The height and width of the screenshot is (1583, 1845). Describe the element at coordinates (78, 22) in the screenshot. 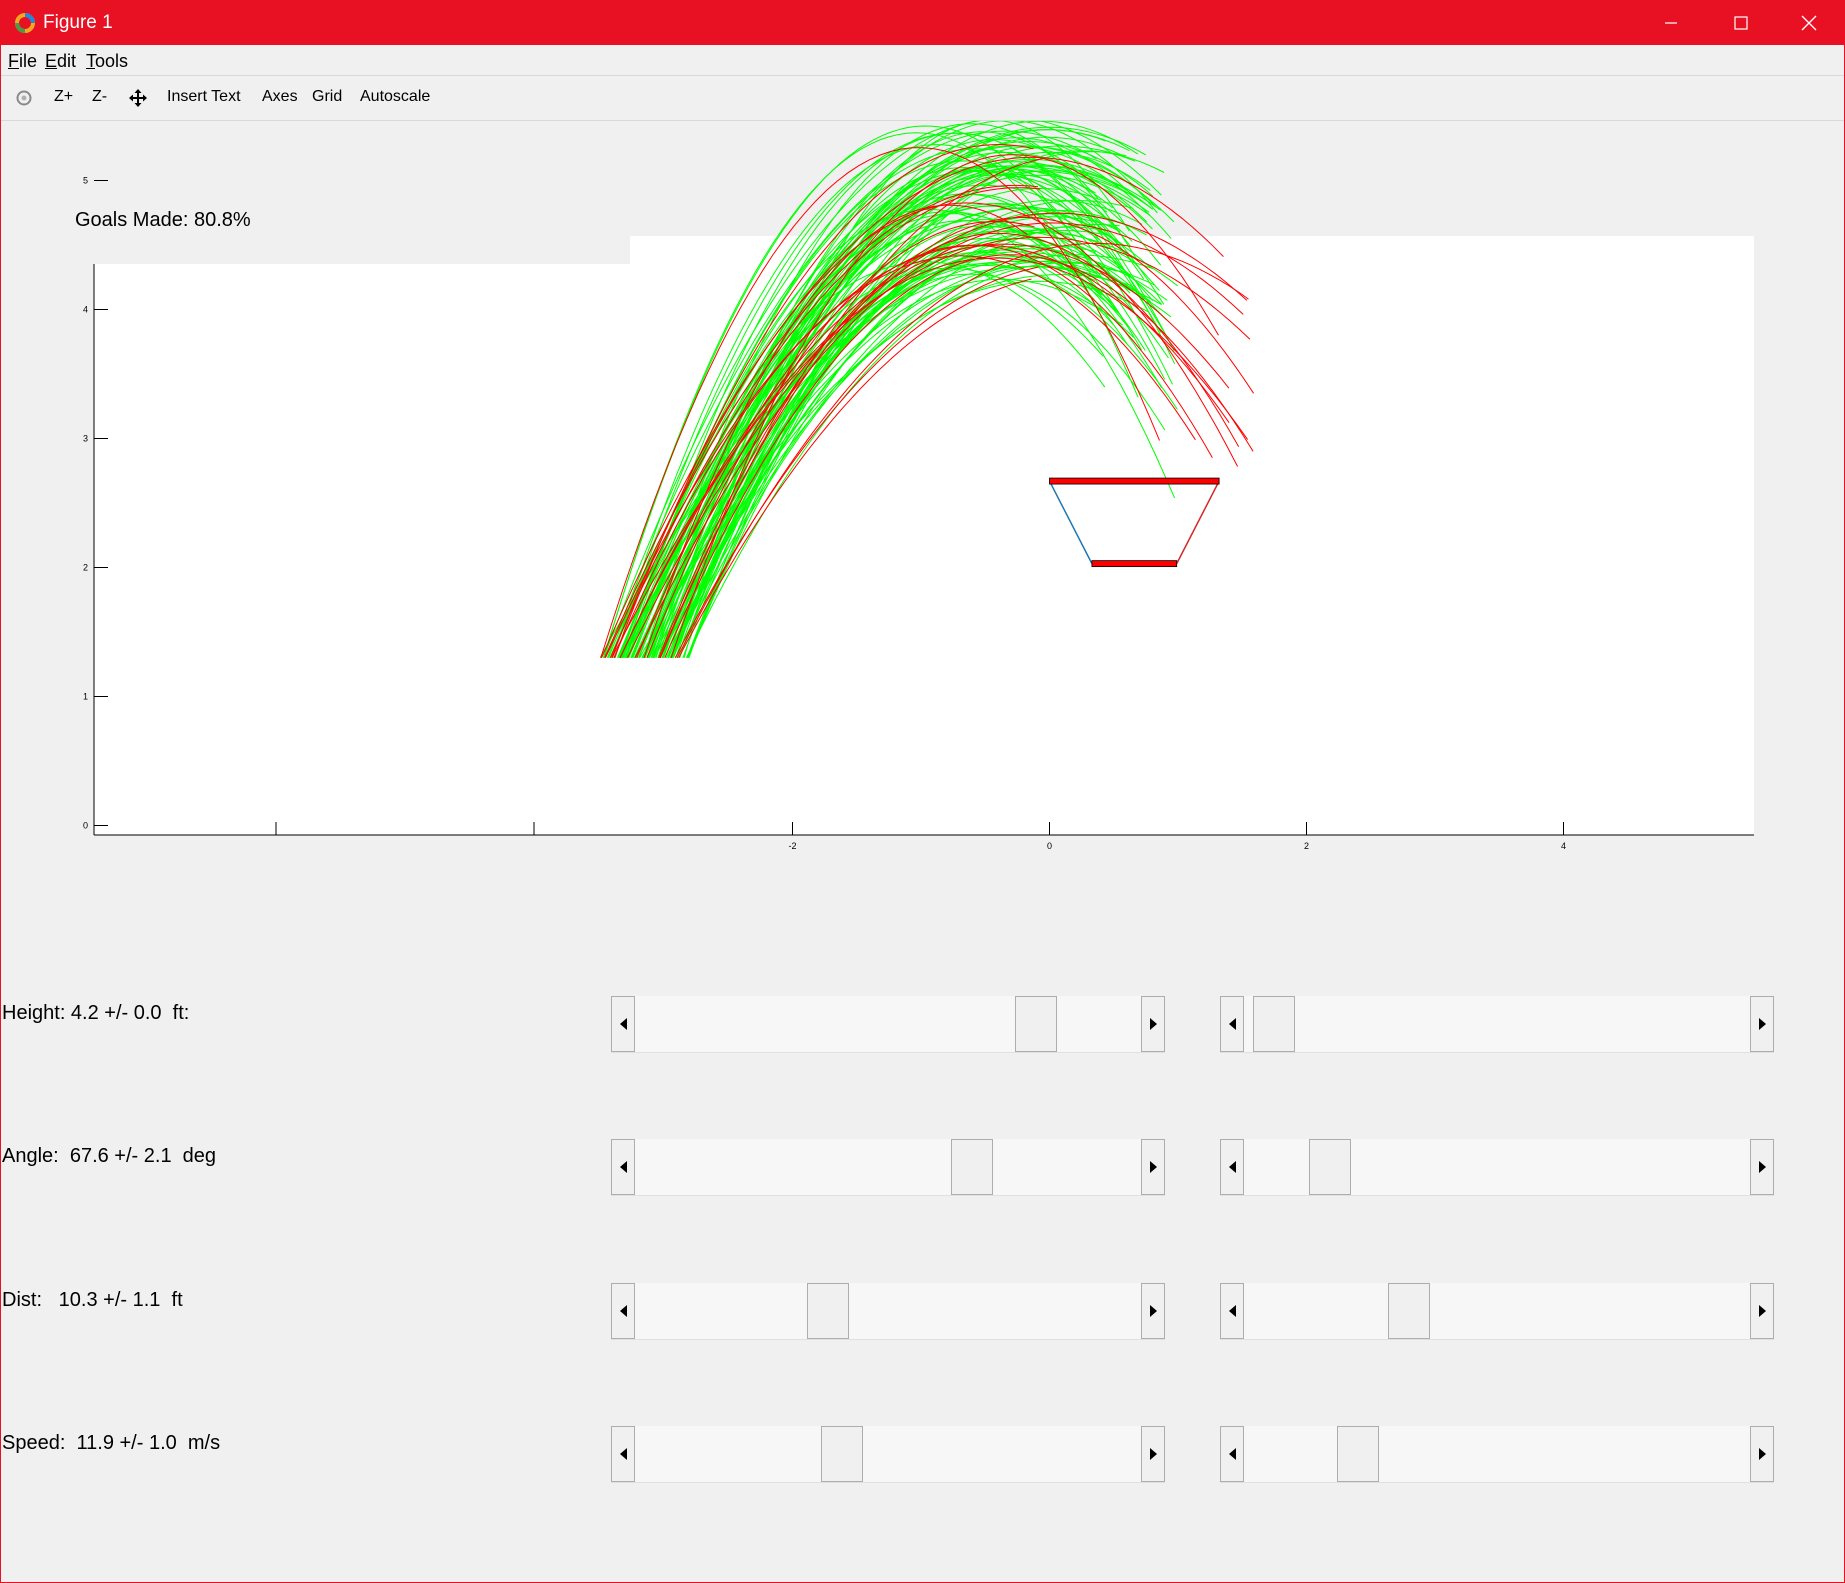

I see `window-title: Figure 1` at that location.